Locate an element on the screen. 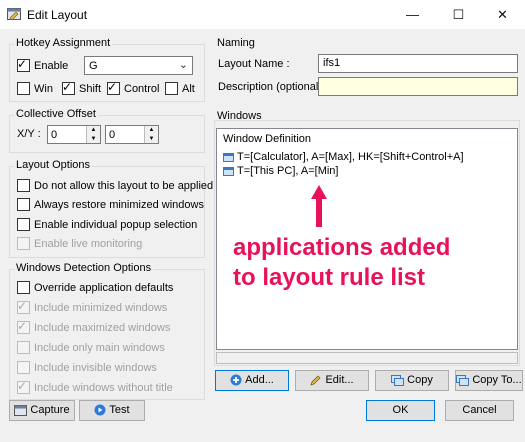  capture-button: Capture is located at coordinates (42, 410).